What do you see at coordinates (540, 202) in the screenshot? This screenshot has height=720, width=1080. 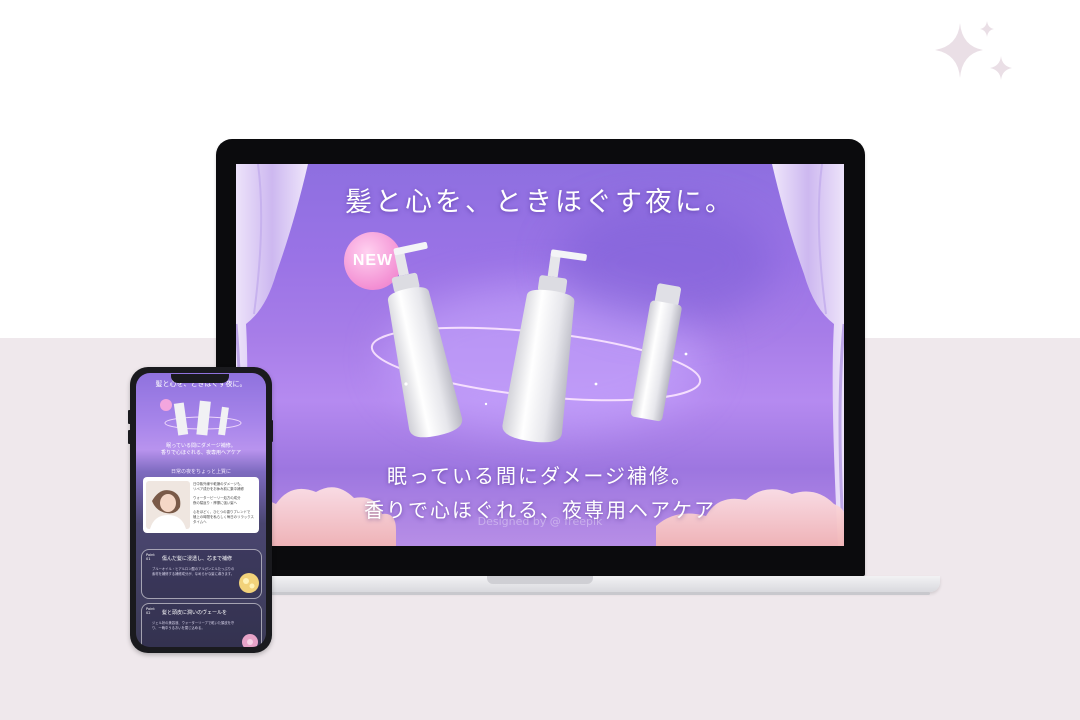 I see `hero-title: 髪と心を、ときほぐす夜に。` at bounding box center [540, 202].